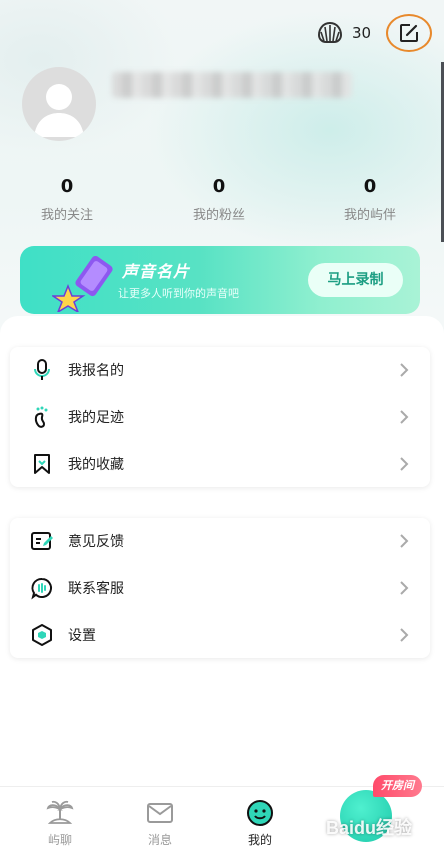 This screenshot has width=444, height=861. I want to click on stat-label: 我的屿伴, so click(369, 215).